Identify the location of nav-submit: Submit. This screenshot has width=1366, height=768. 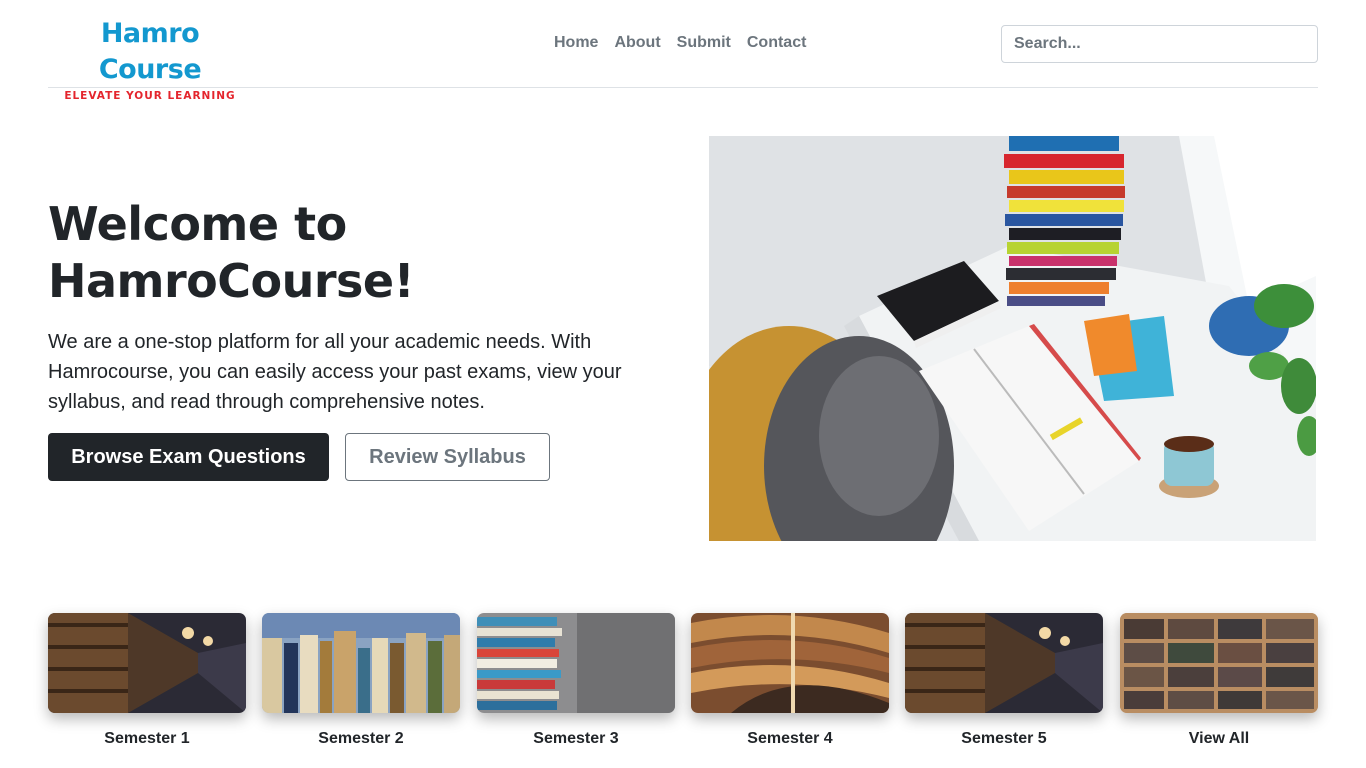
(704, 43).